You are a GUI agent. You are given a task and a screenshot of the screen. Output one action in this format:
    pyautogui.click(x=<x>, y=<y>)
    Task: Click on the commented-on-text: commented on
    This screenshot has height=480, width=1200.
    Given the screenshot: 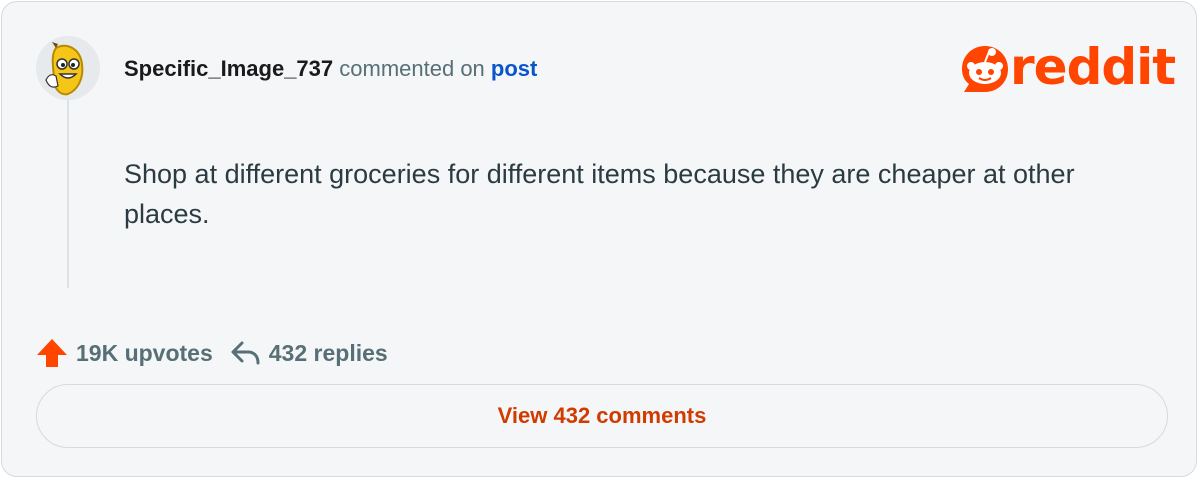 What is the action you would take?
    pyautogui.click(x=412, y=68)
    